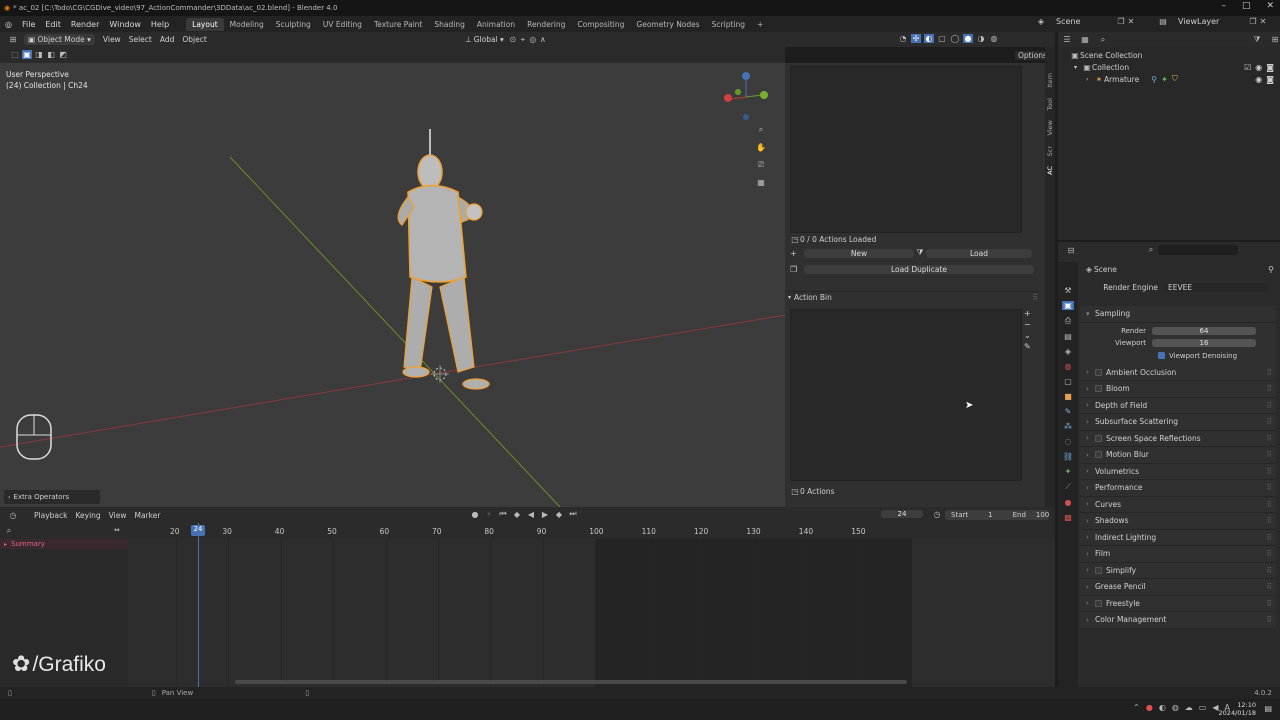 This screenshot has height=720, width=1280. Describe the element at coordinates (1178, 603) in the screenshot. I see `panel-freestyle: › Freestyle ⠿` at that location.